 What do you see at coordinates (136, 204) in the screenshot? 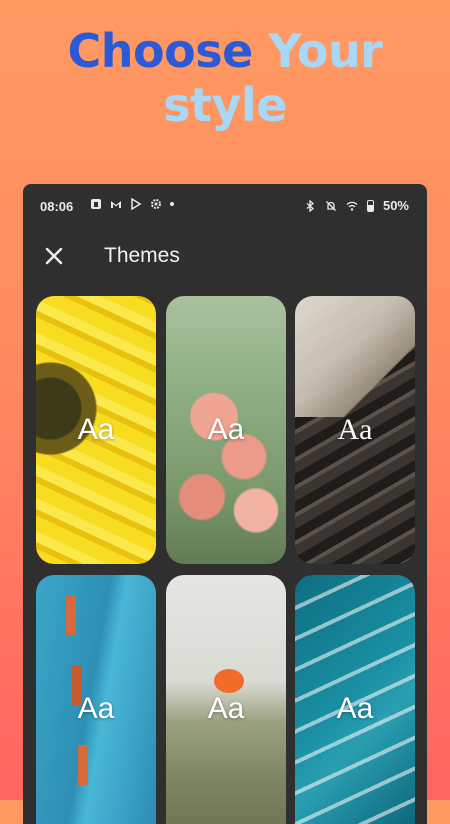
I see `play-store-icon` at bounding box center [136, 204].